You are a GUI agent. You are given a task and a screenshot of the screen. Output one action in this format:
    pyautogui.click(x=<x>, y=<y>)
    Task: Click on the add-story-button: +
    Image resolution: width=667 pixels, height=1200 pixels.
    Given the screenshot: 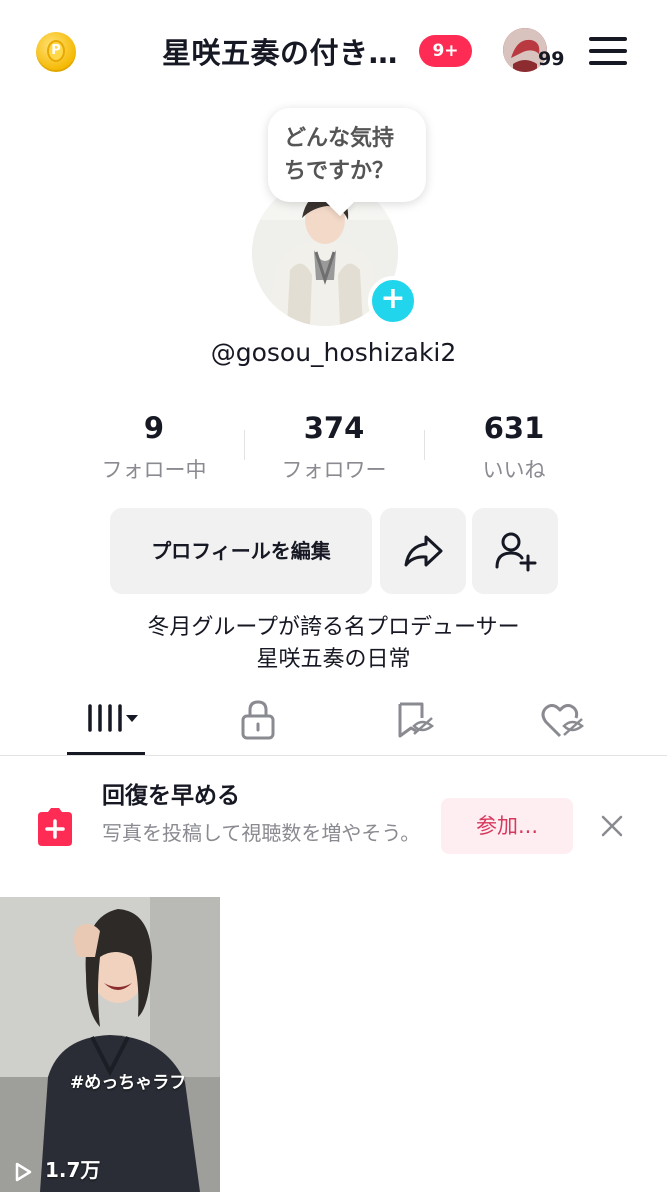 What is the action you would take?
    pyautogui.click(x=393, y=301)
    